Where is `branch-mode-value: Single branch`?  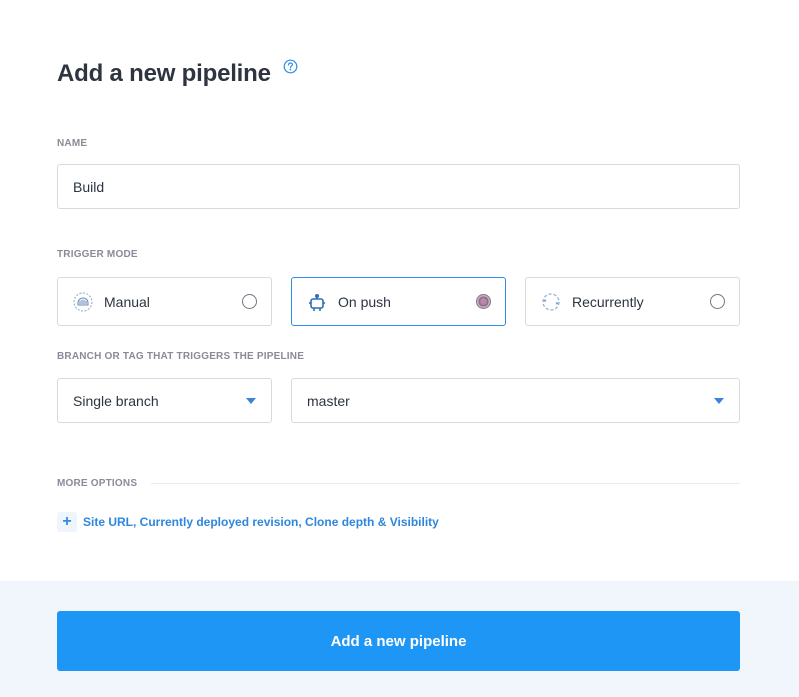
branch-mode-value: Single branch is located at coordinates (116, 400).